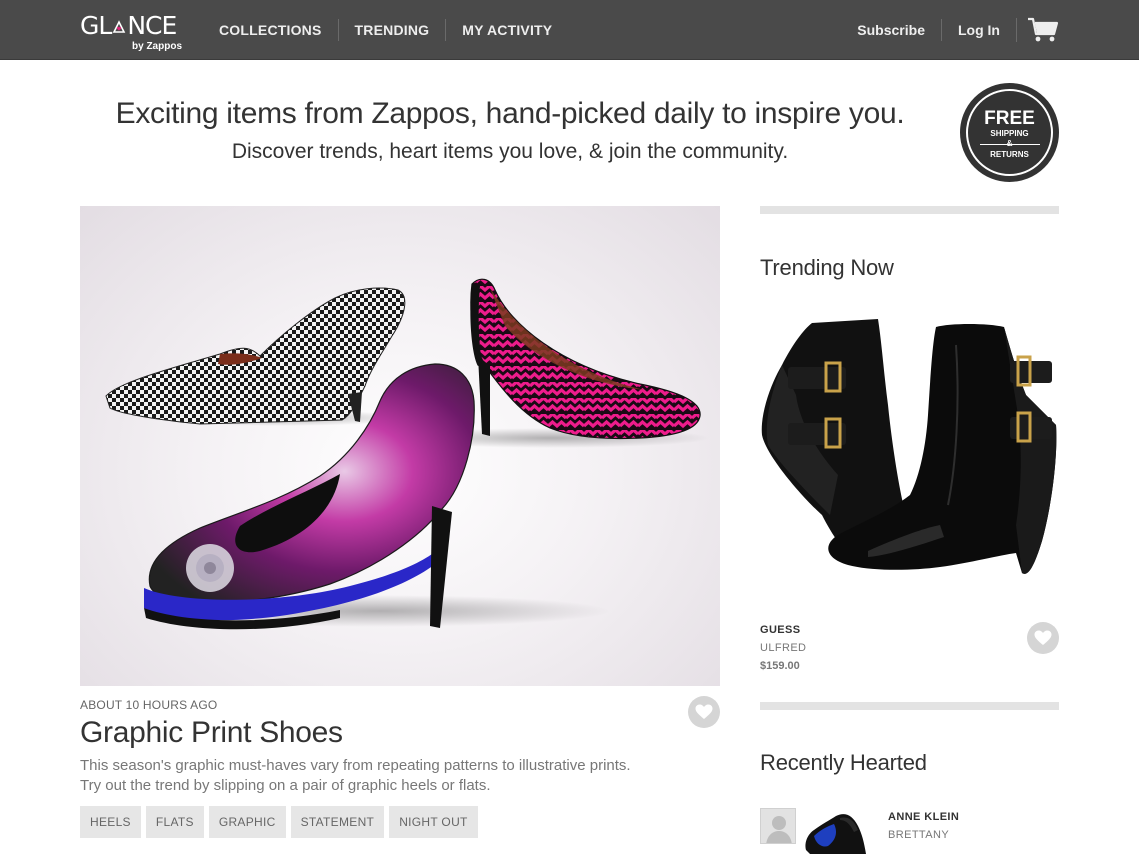 This screenshot has height=854, width=1139. What do you see at coordinates (337, 822) in the screenshot?
I see `tag-statement: STATEMENT` at bounding box center [337, 822].